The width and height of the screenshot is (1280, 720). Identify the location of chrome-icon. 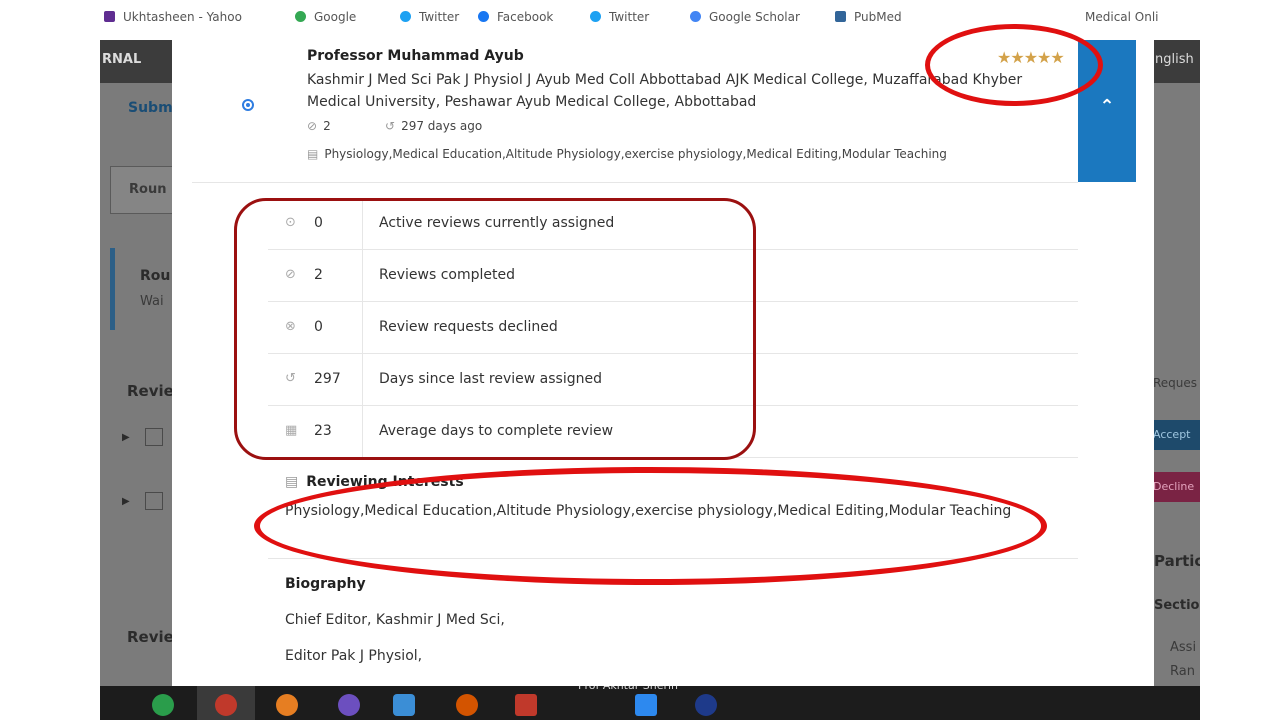
(163, 705).